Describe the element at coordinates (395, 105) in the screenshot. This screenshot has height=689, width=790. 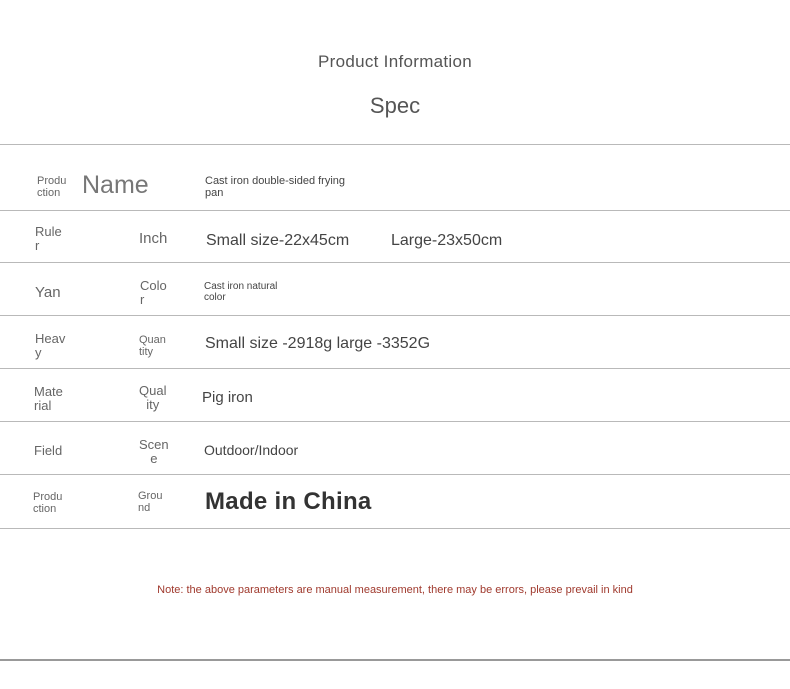
I see `section-subtitle: Spec` at that location.